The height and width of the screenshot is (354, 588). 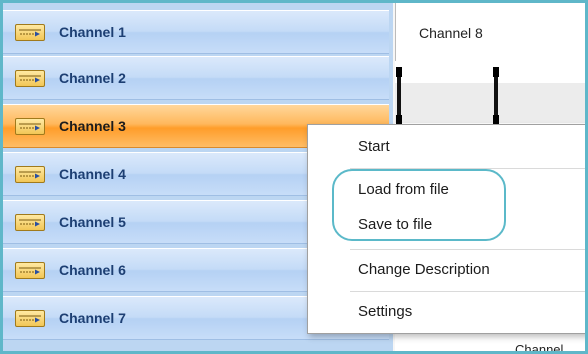 What do you see at coordinates (496, 96) in the screenshot?
I see `timeline-marker-right` at bounding box center [496, 96].